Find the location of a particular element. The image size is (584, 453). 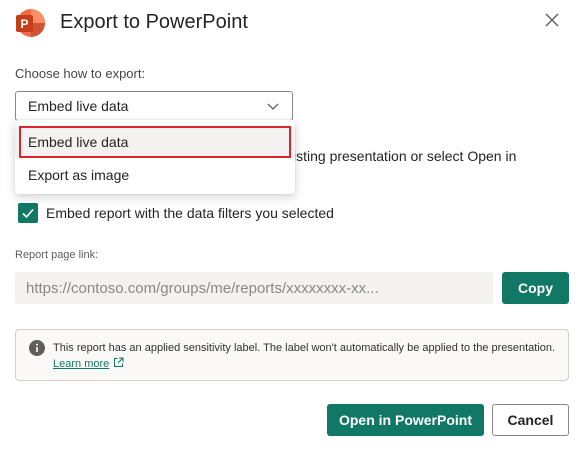

export-description-text: isting presentation or select Open in is located at coordinates (405, 156).